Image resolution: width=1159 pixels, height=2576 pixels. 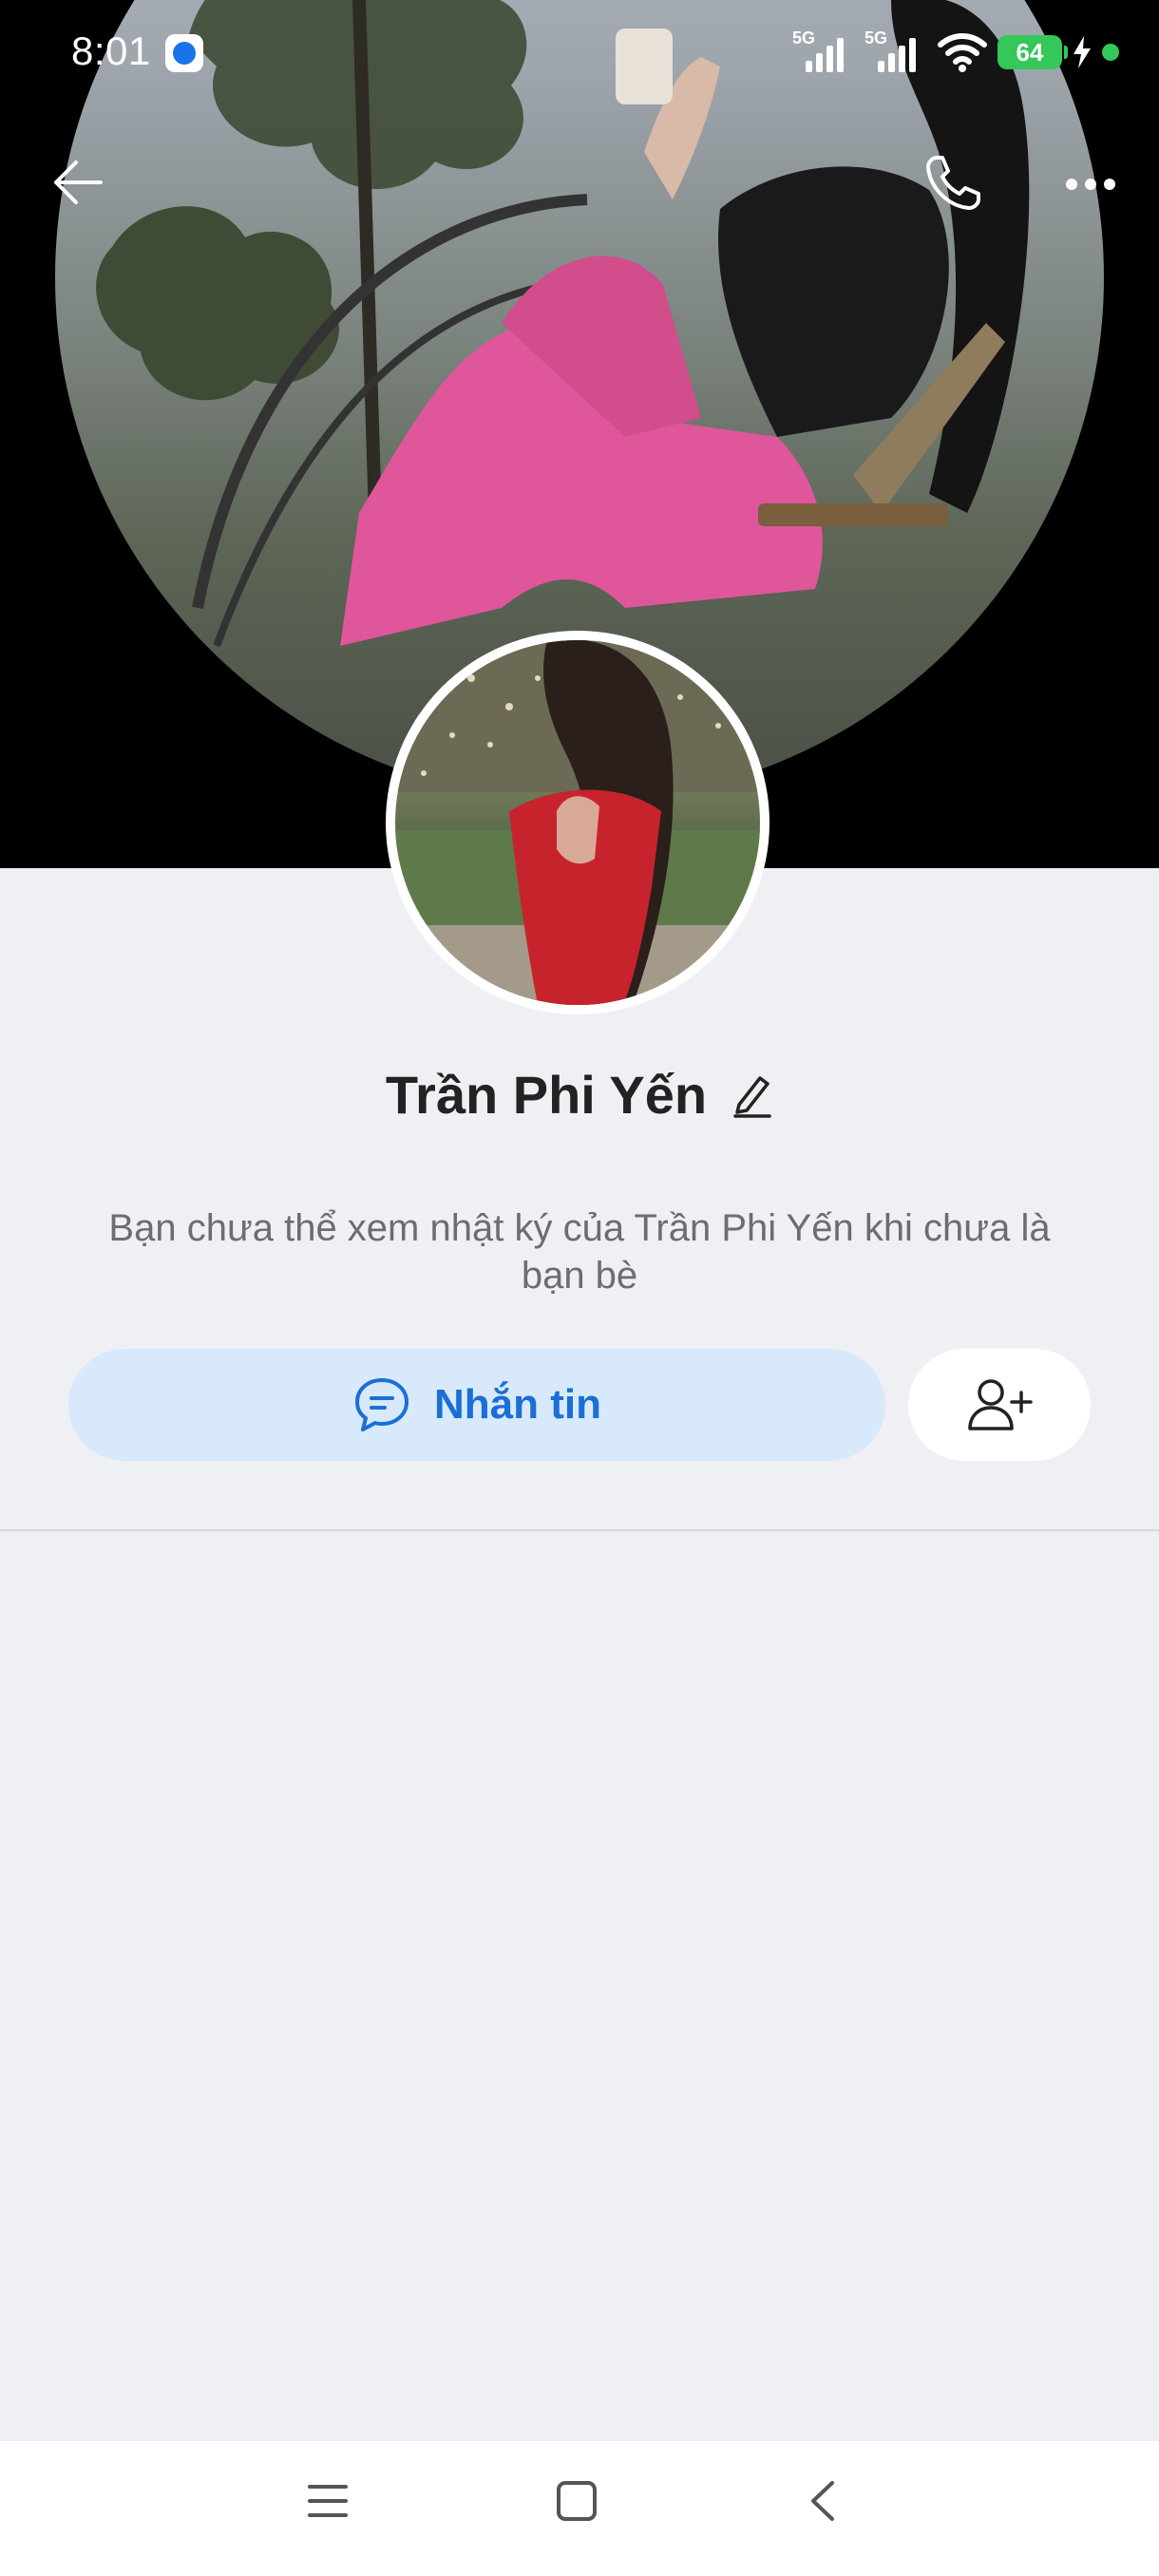 What do you see at coordinates (579, 53) in the screenshot?
I see `status-bar: 8:01 5G 5G 64` at bounding box center [579, 53].